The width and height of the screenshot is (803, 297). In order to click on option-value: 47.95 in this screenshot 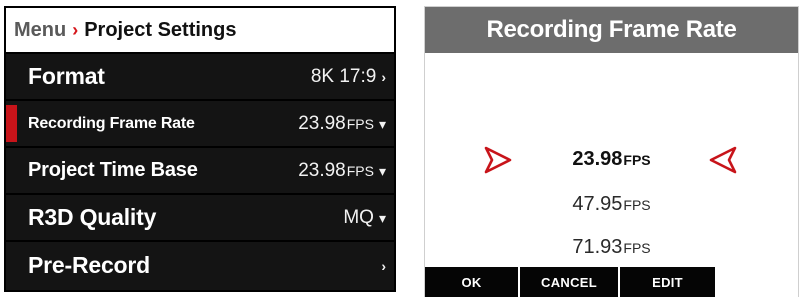, I will do `click(597, 204)`.